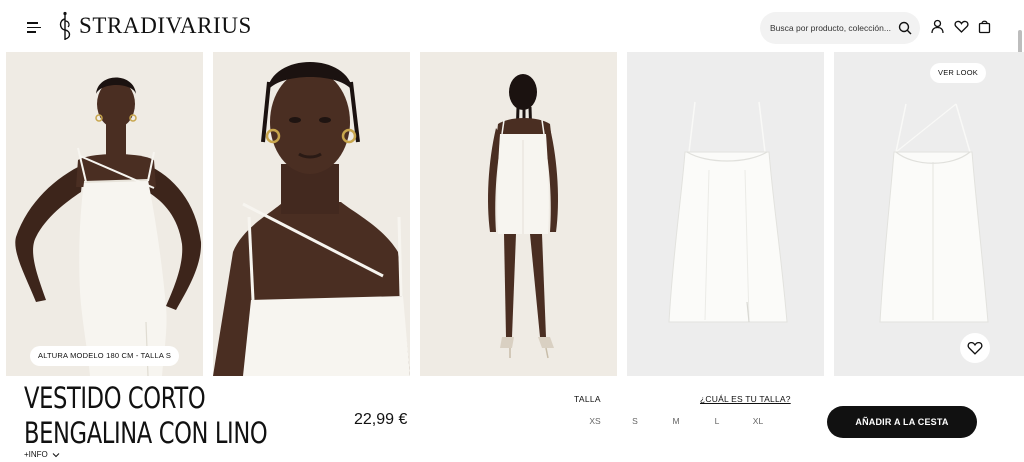 The height and width of the screenshot is (462, 1024). Describe the element at coordinates (635, 421) in the screenshot. I see `size-option-s: S` at that location.